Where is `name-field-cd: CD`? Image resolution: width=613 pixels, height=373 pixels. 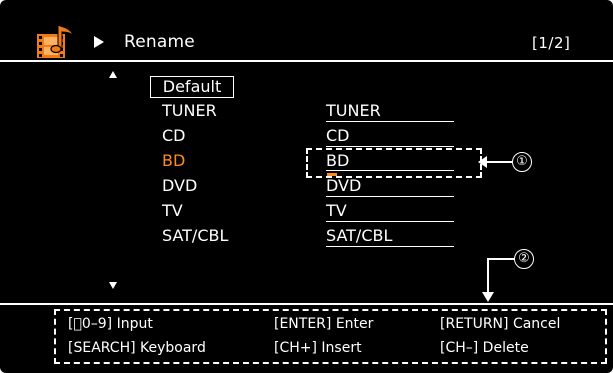 name-field-cd: CD is located at coordinates (390, 136).